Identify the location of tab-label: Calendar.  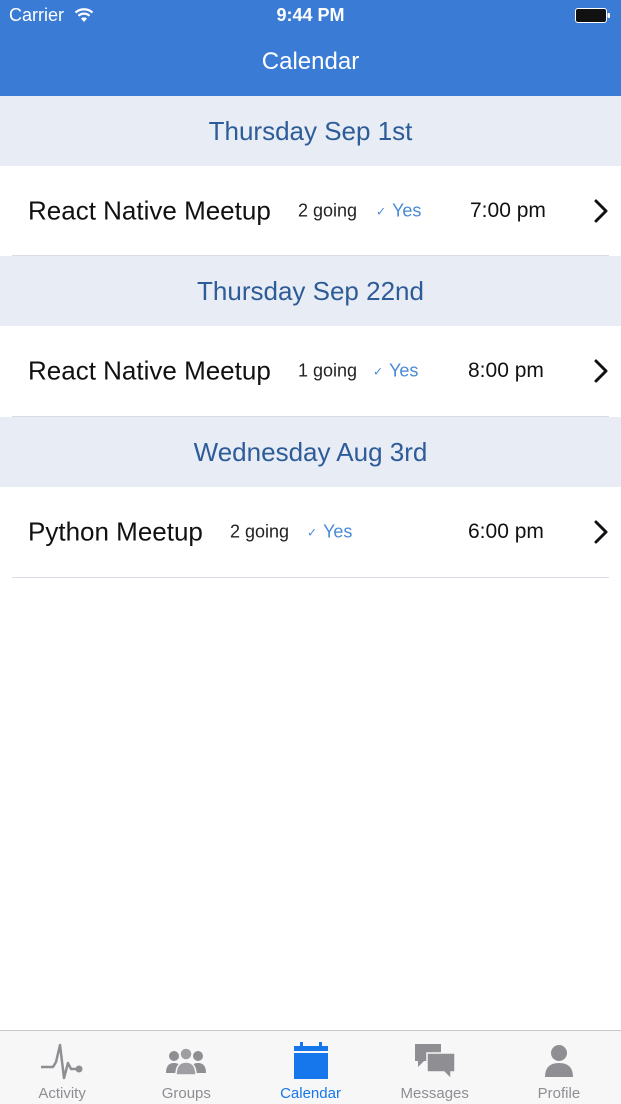
(310, 1093).